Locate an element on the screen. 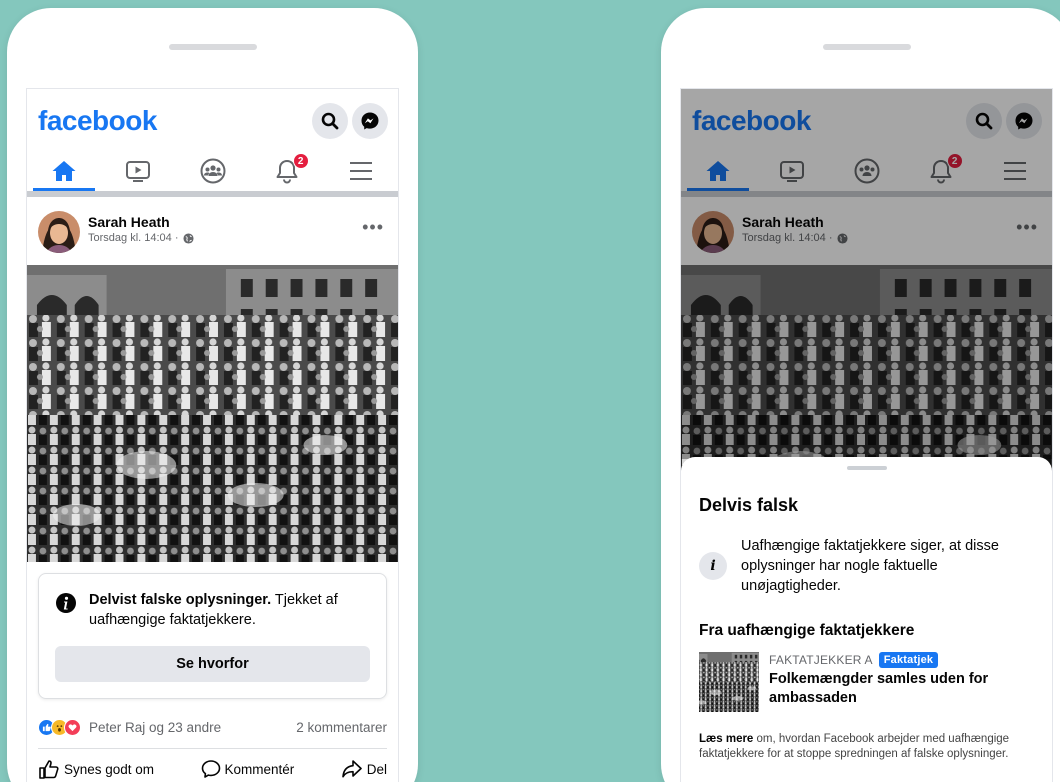 The image size is (1060, 782). reactions-bar: Peter Raj og 23 andre 2 kommentarer is located at coordinates (212, 732).